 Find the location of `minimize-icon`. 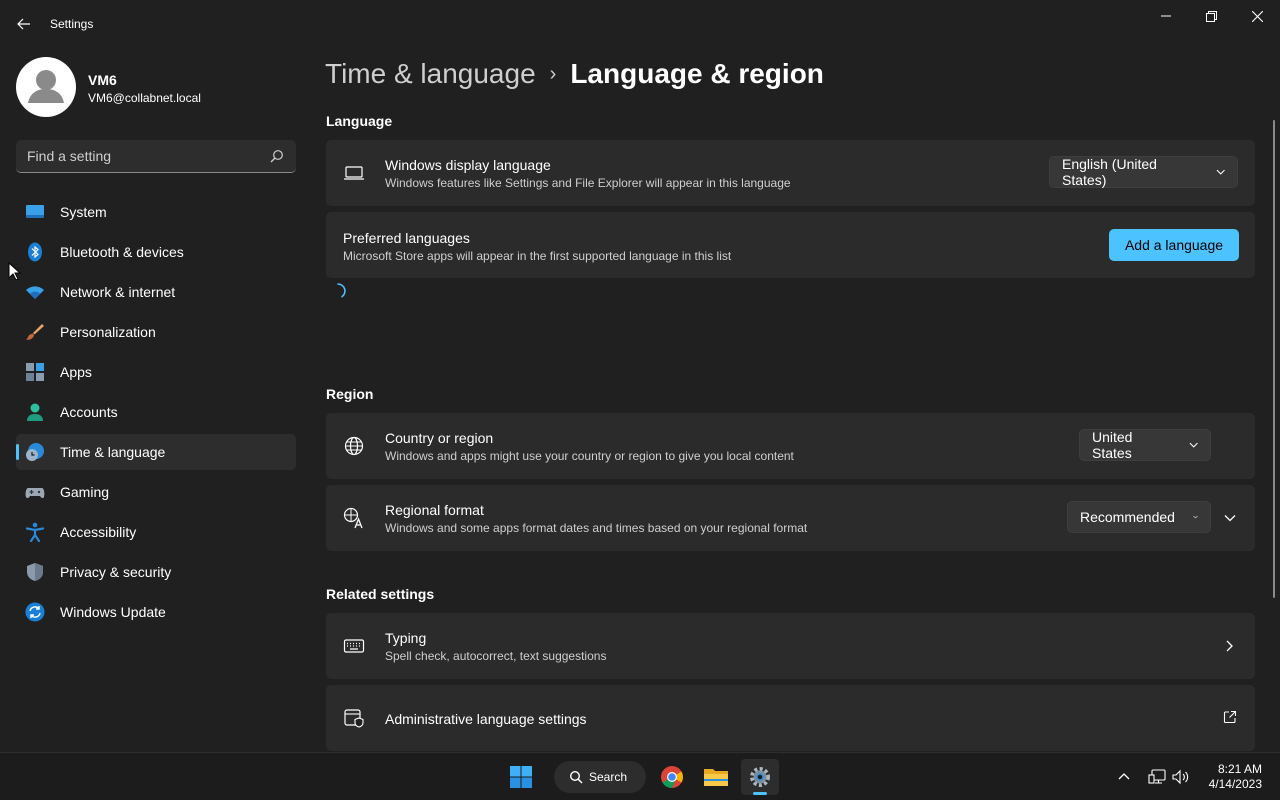

minimize-icon is located at coordinates (1166, 16).